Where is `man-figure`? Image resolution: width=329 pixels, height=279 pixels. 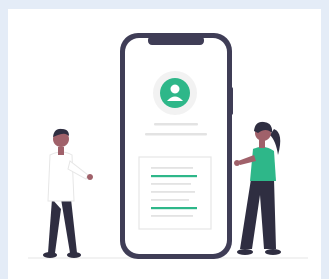
man-figure is located at coordinates (68, 193).